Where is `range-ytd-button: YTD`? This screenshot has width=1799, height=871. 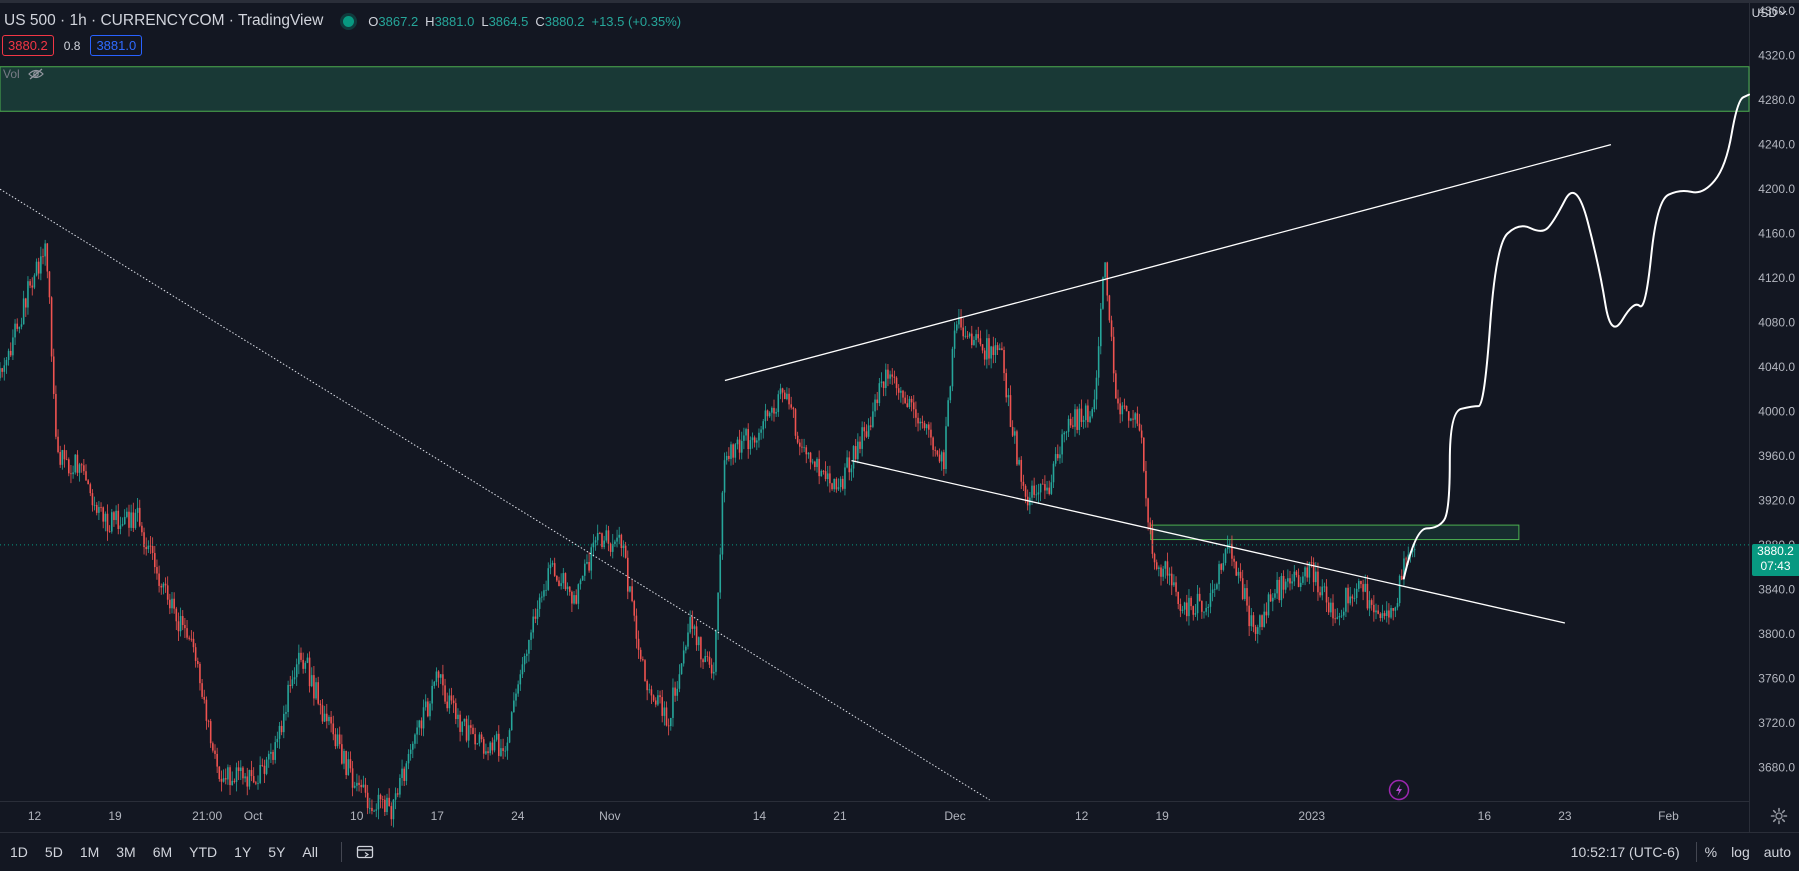
range-ytd-button: YTD is located at coordinates (201, 852).